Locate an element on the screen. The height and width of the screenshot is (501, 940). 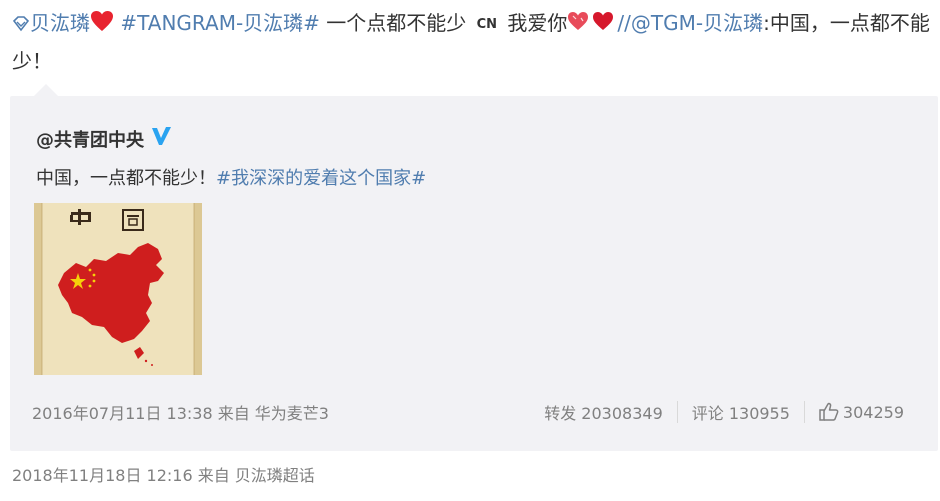
two-hearts-icon is located at coordinates (592, 25).